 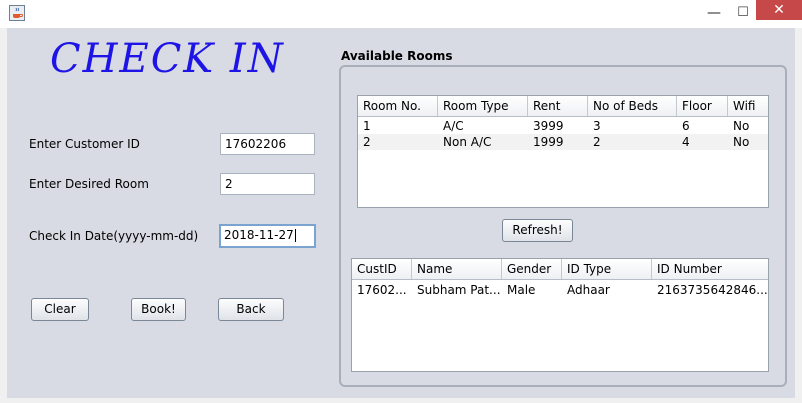 I want to click on maximize-button: ☐, so click(x=743, y=13).